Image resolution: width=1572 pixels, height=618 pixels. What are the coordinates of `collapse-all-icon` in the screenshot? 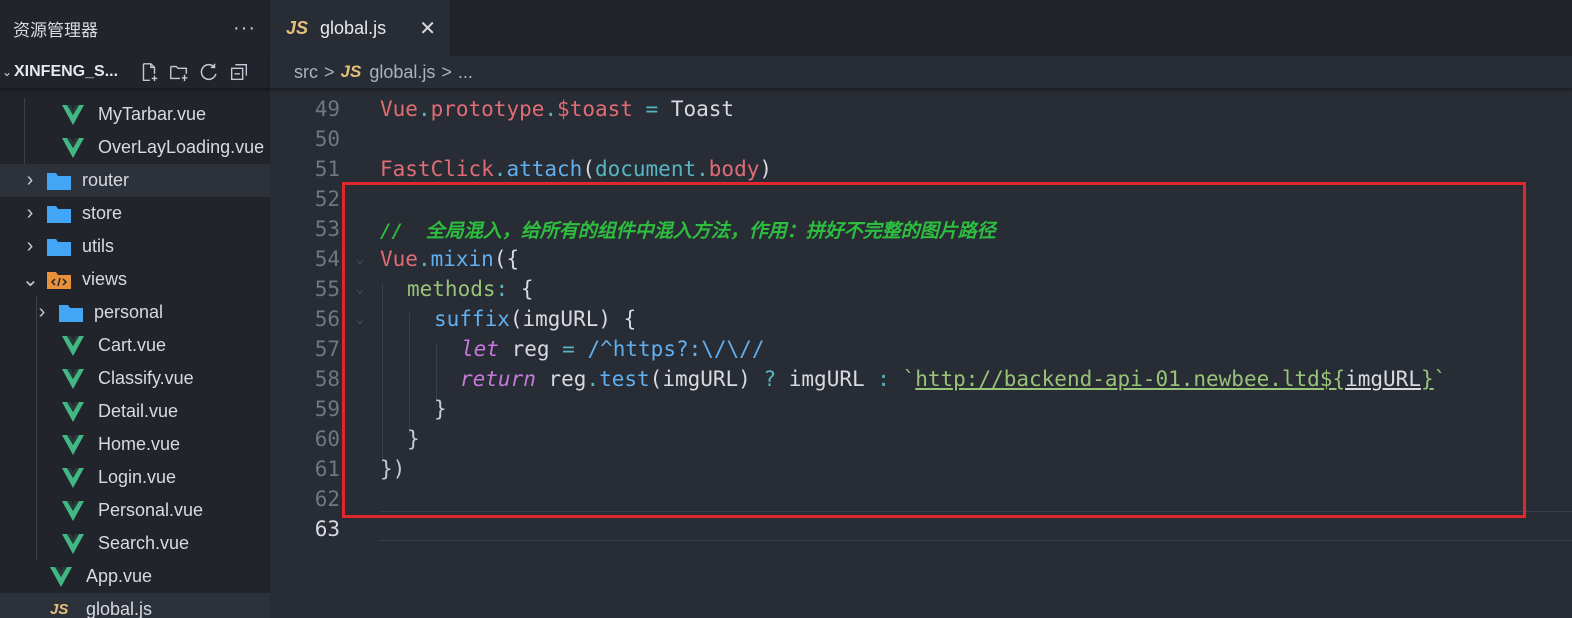 It's located at (239, 72).